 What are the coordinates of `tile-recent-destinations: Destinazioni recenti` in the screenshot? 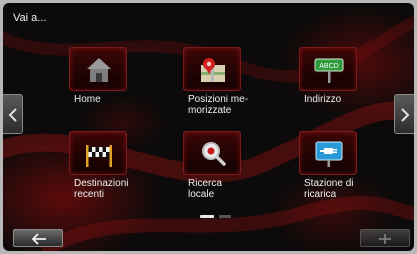 It's located at (124, 171).